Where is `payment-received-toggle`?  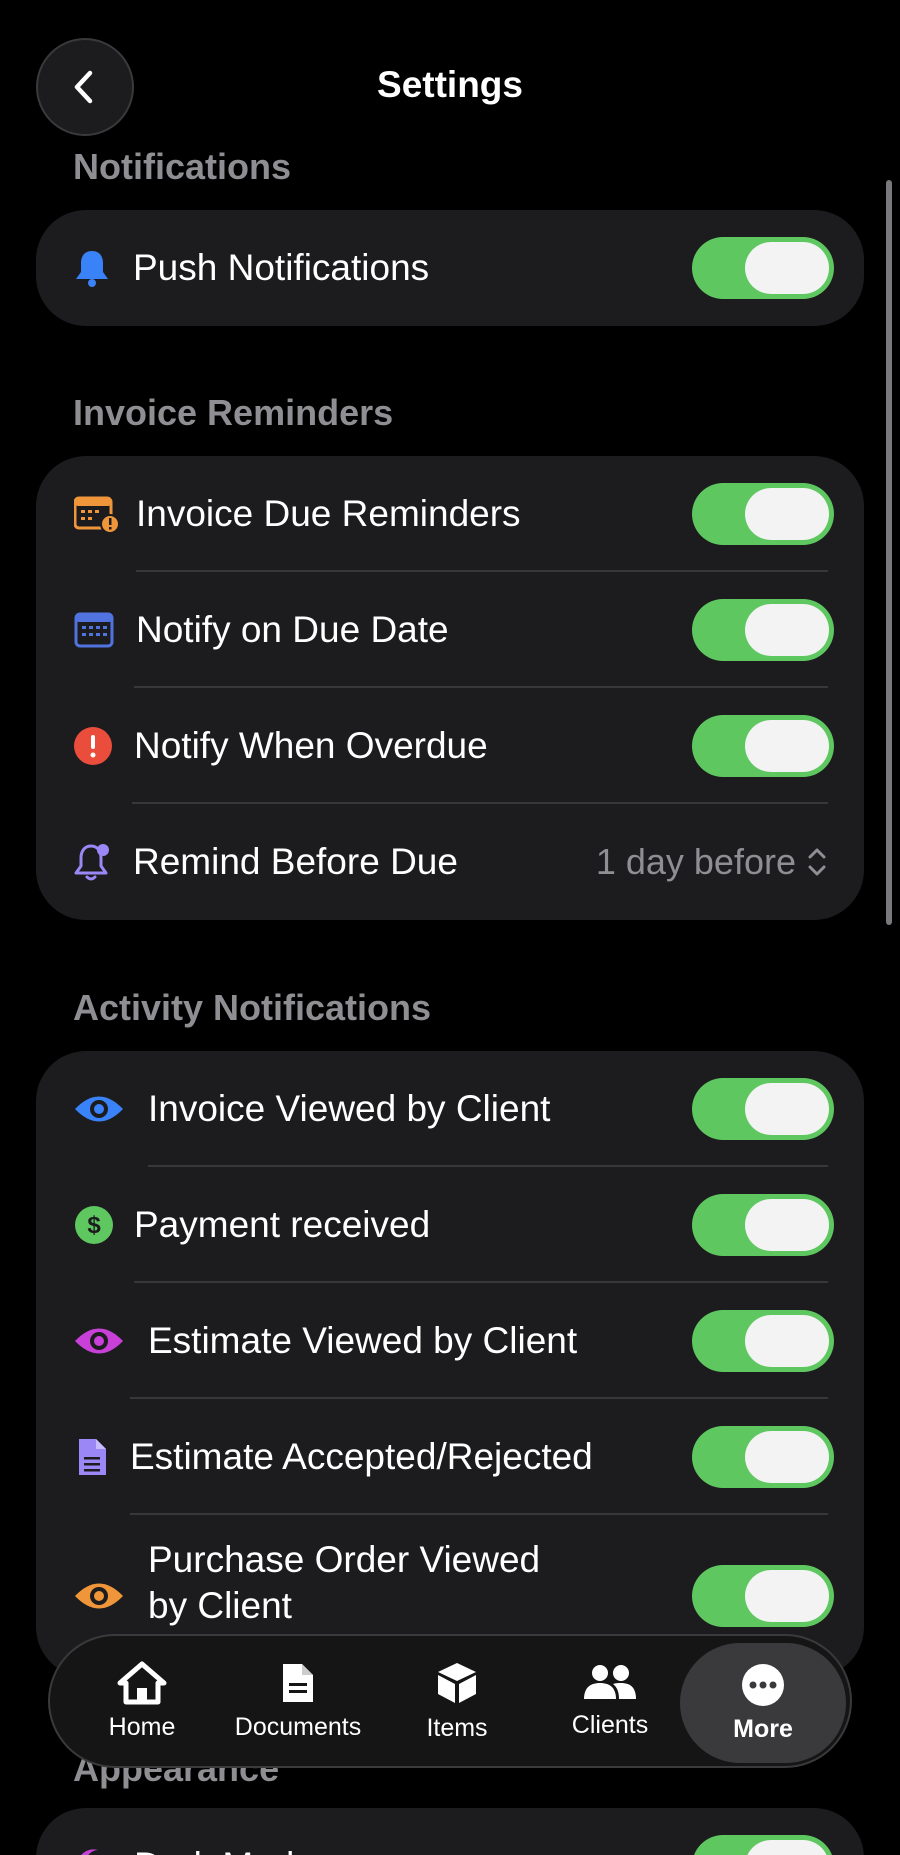
payment-received-toggle is located at coordinates (763, 1225).